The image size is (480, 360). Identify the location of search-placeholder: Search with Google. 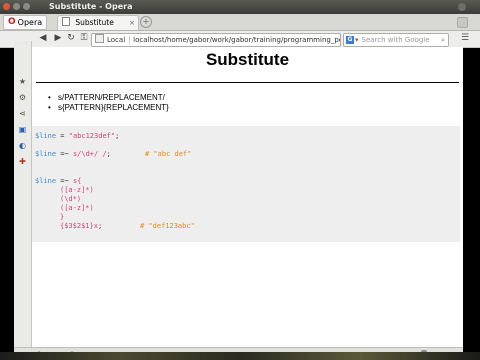
(395, 40).